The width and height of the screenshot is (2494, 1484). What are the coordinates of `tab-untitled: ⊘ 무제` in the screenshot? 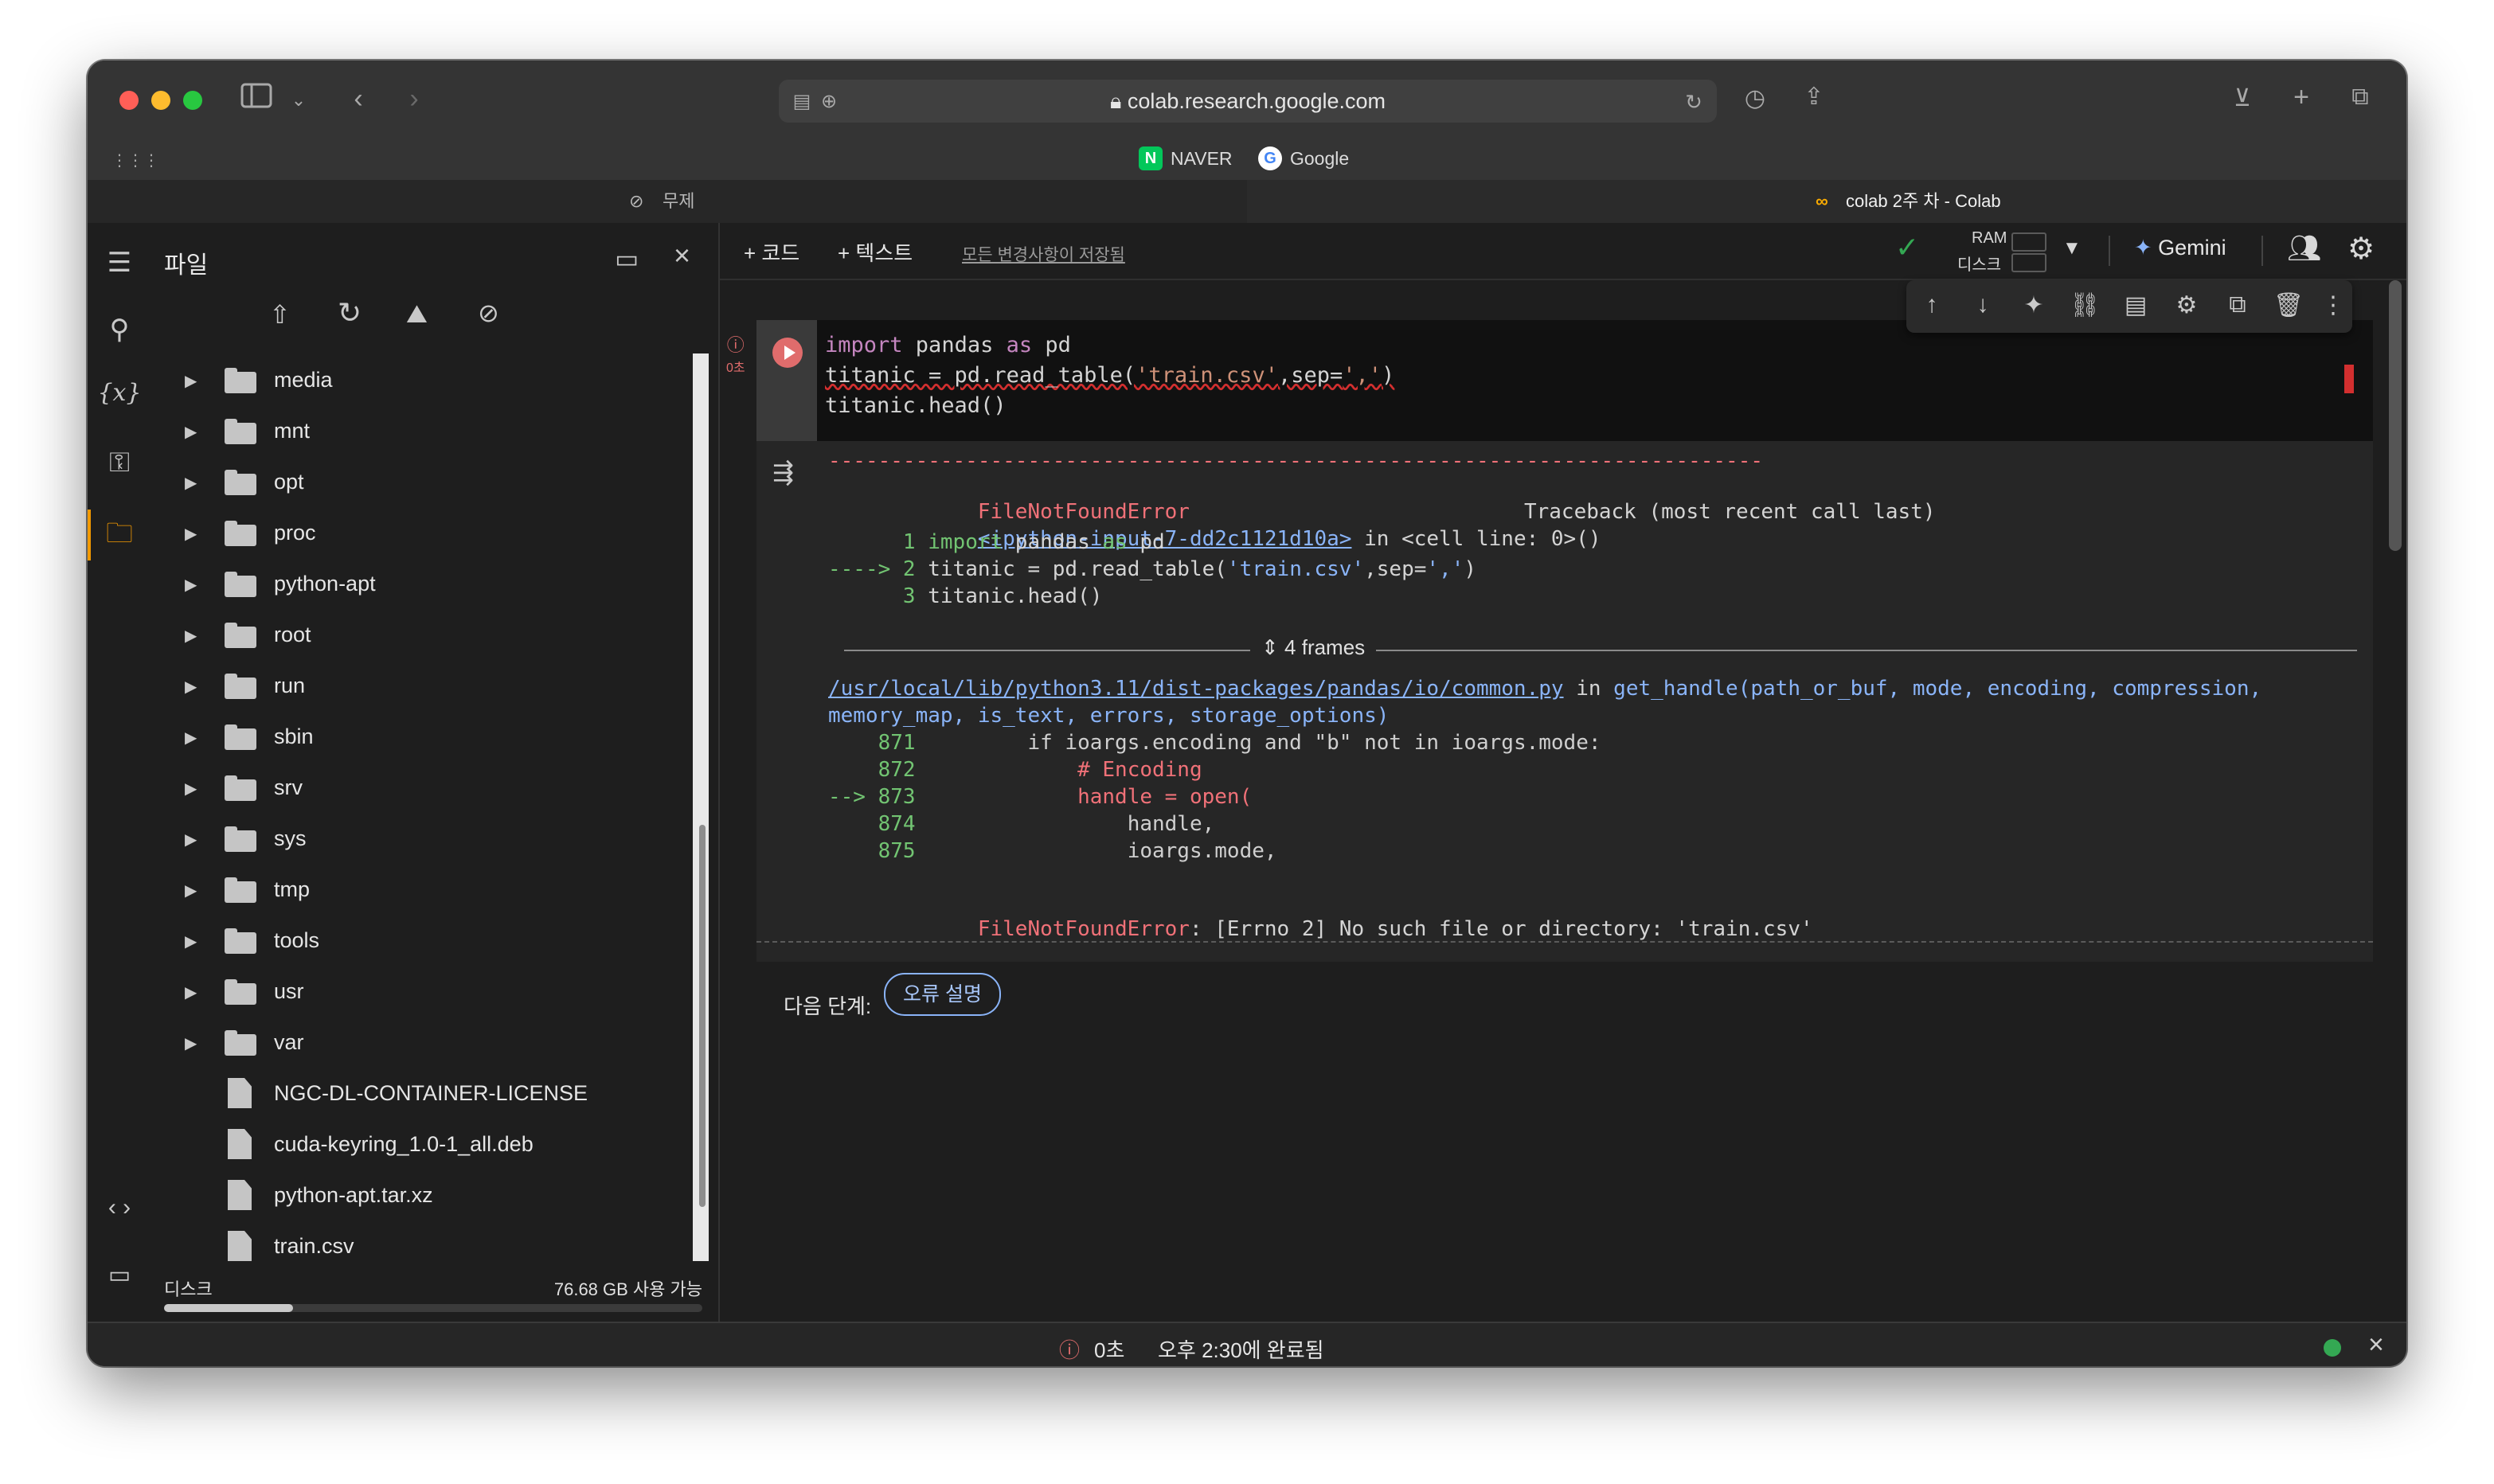 It's located at (667, 201).